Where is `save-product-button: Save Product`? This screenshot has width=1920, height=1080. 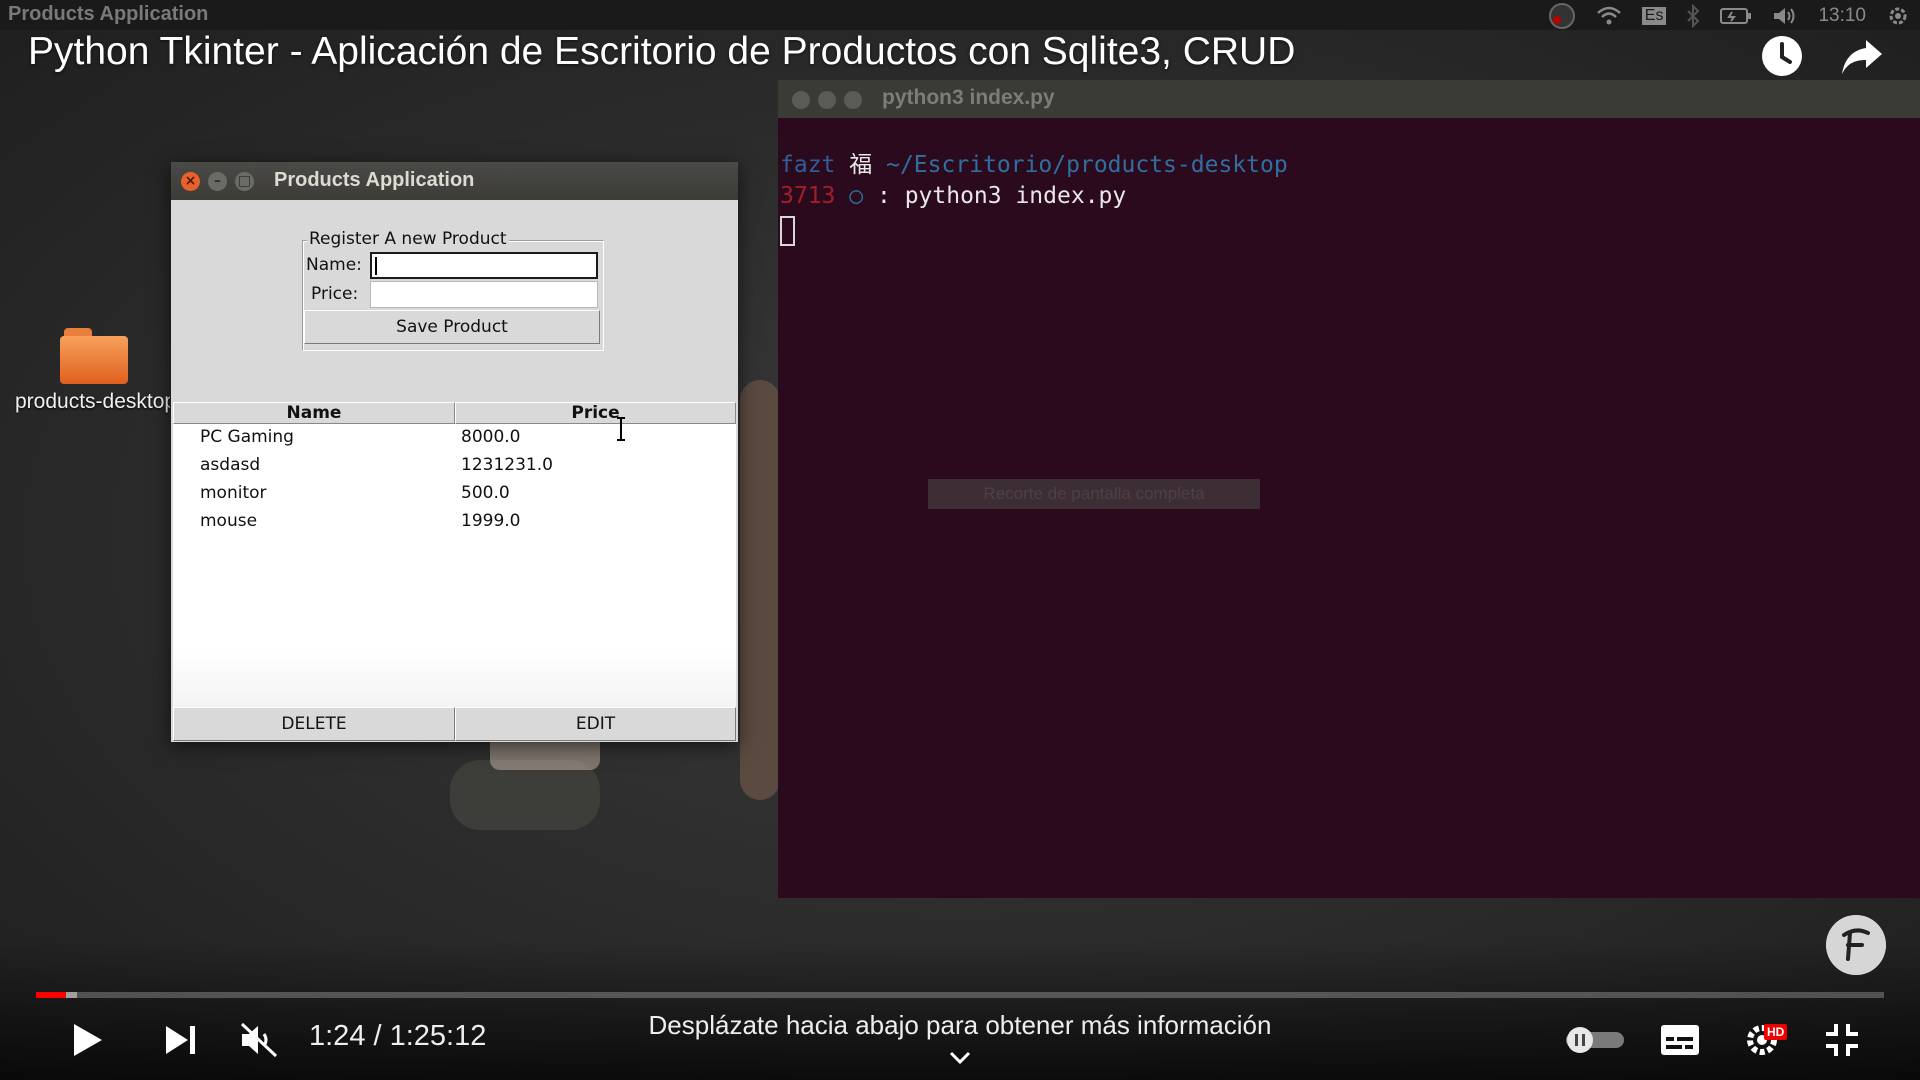 save-product-button: Save Product is located at coordinates (452, 327).